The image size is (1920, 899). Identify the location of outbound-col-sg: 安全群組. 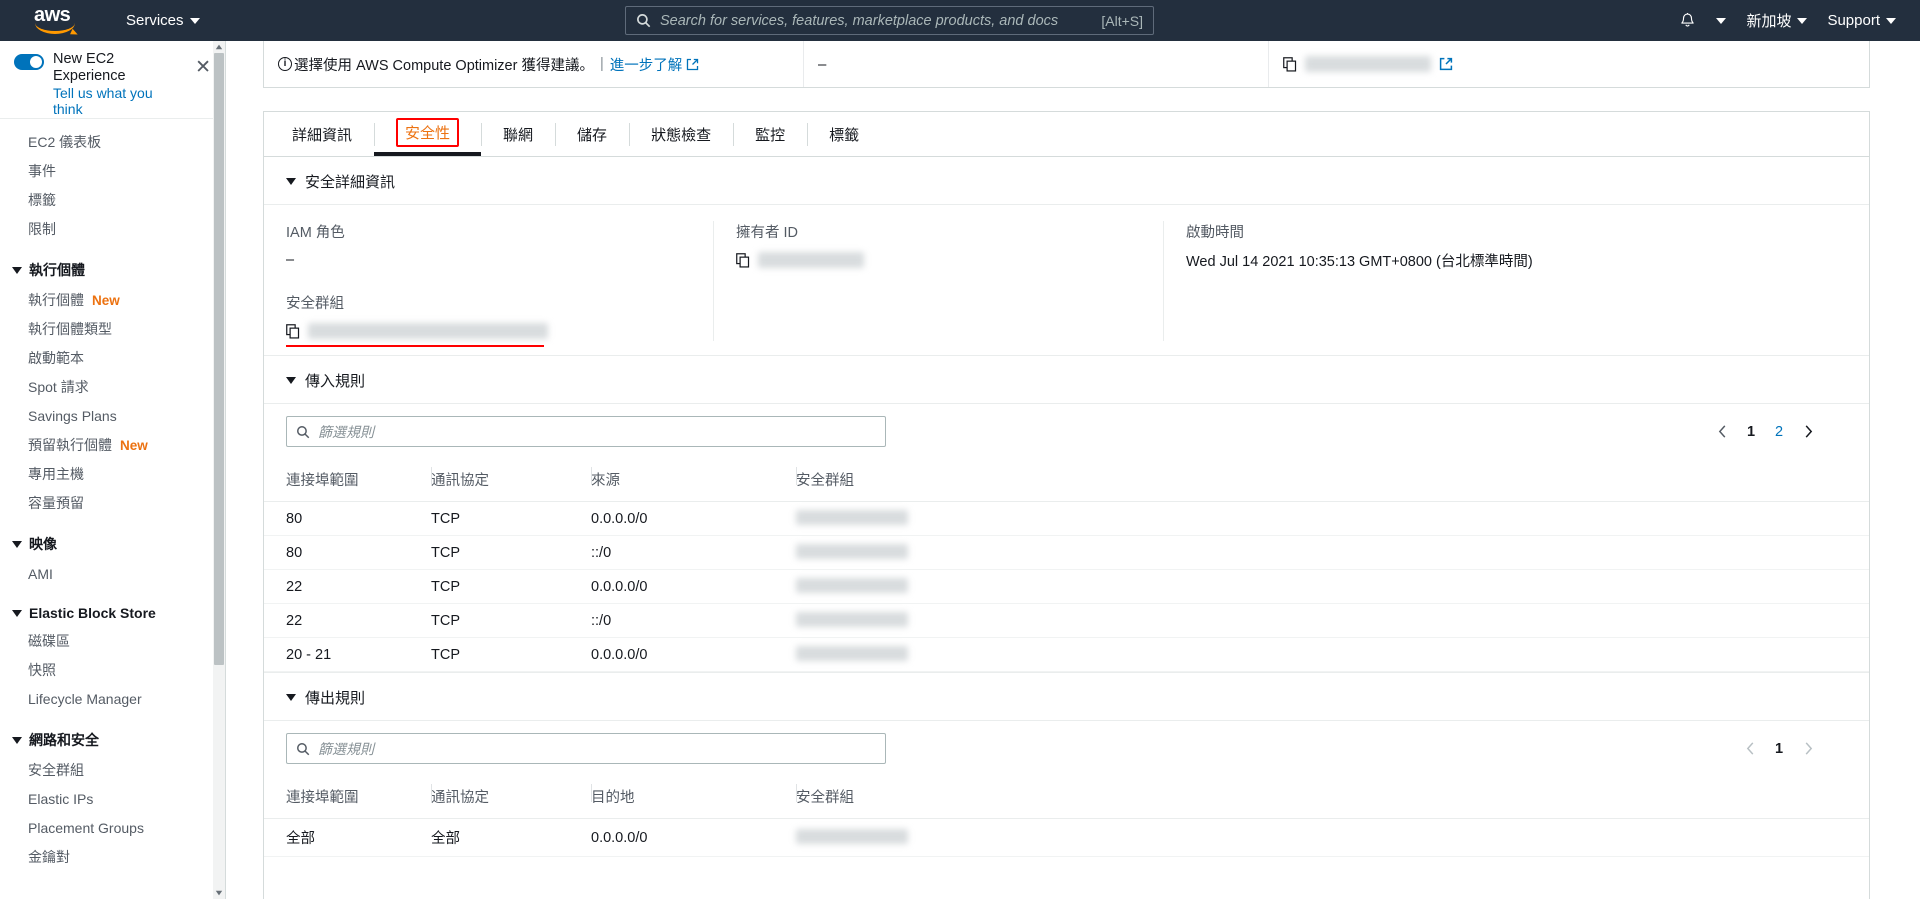
(1332, 797).